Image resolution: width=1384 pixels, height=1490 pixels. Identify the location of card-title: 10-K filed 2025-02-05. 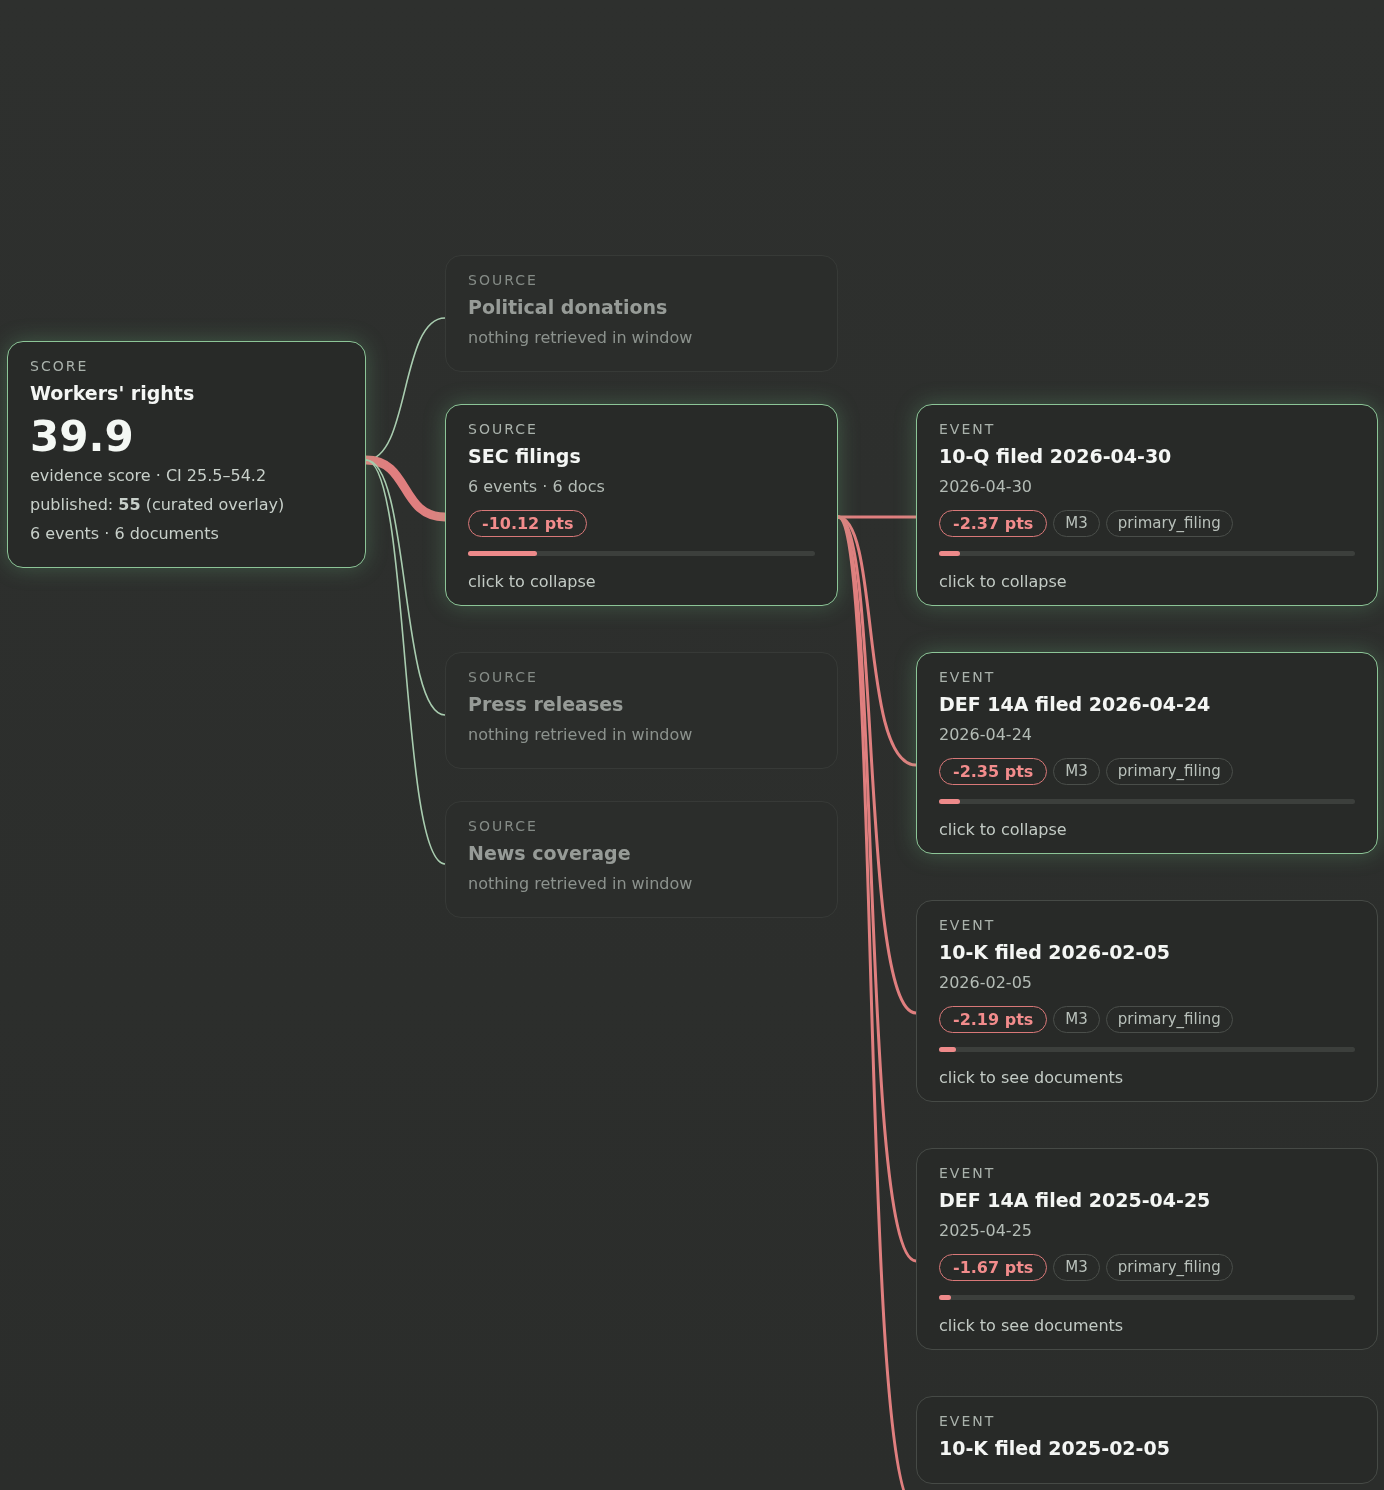
(1055, 1448).